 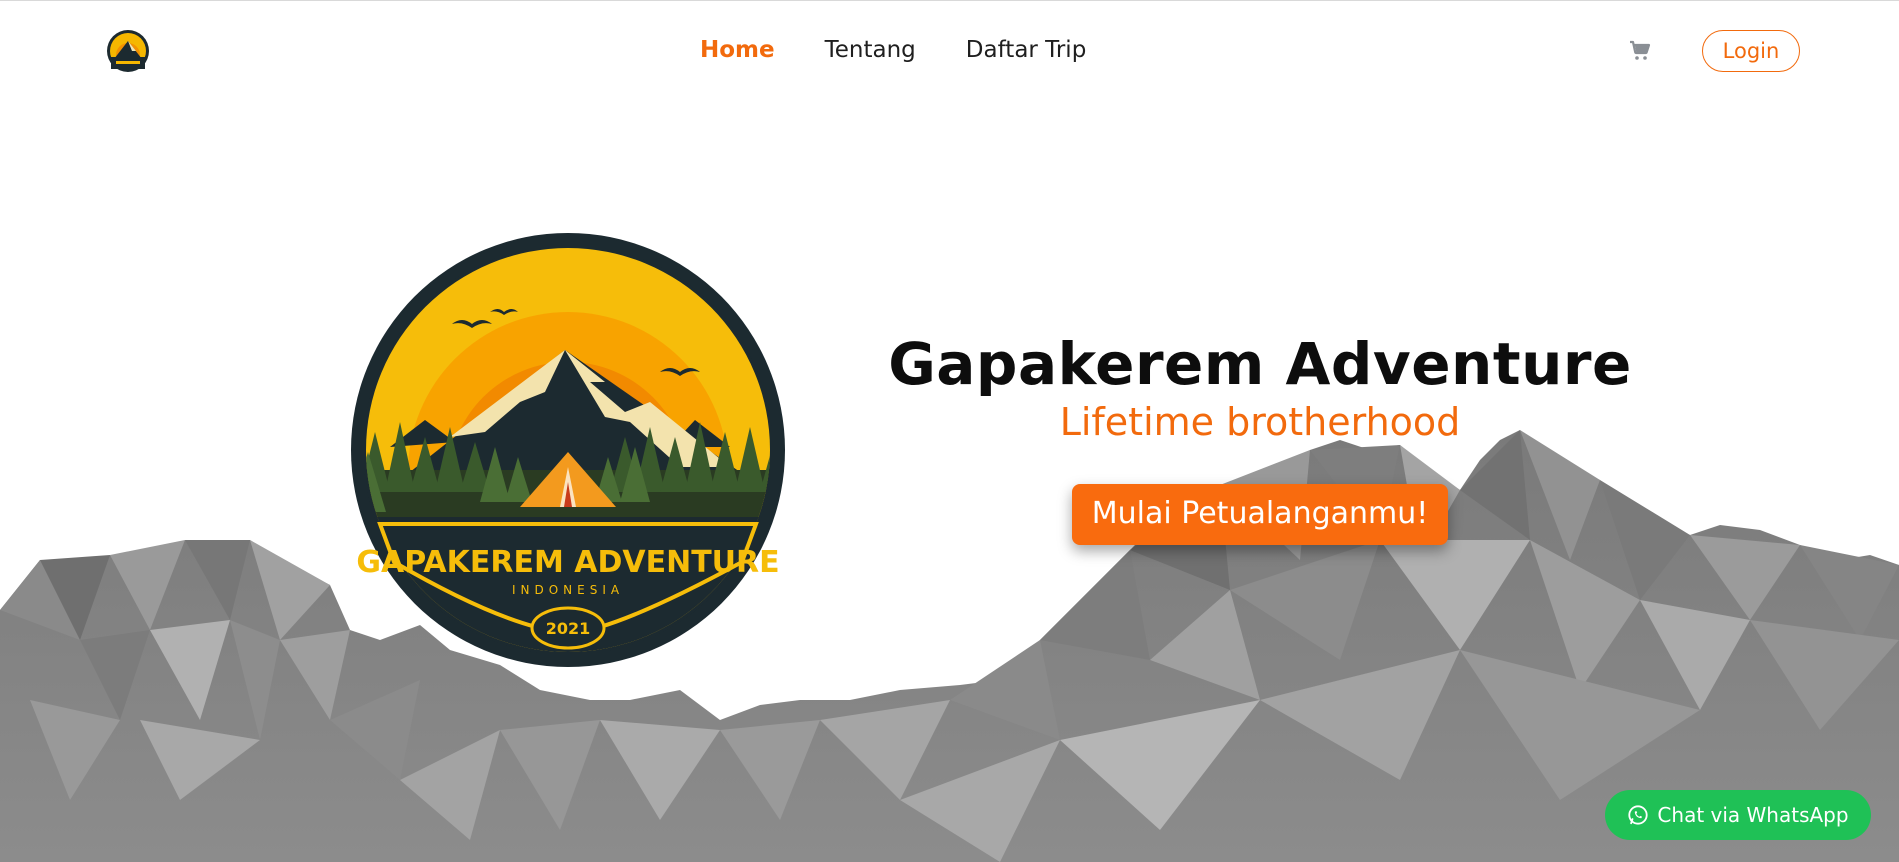 What do you see at coordinates (1638, 815) in the screenshot?
I see `whatsapp-icon` at bounding box center [1638, 815].